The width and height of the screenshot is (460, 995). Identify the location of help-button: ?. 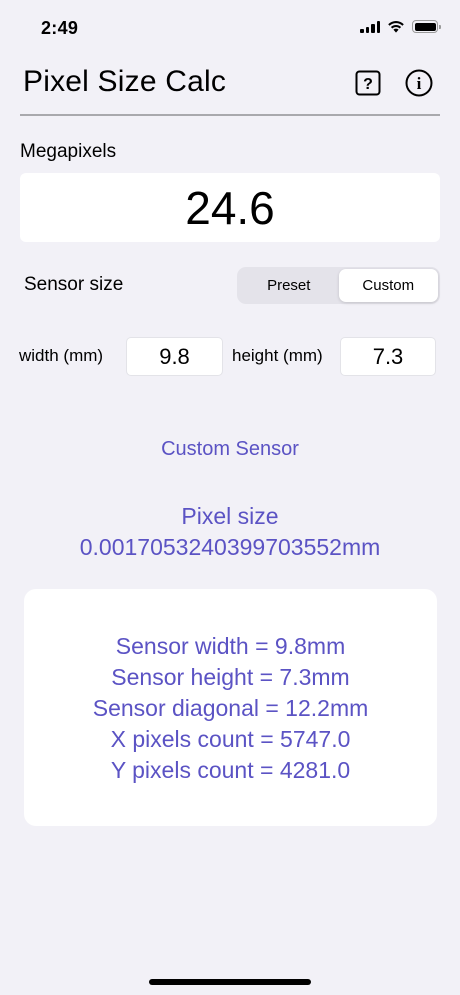
(368, 83).